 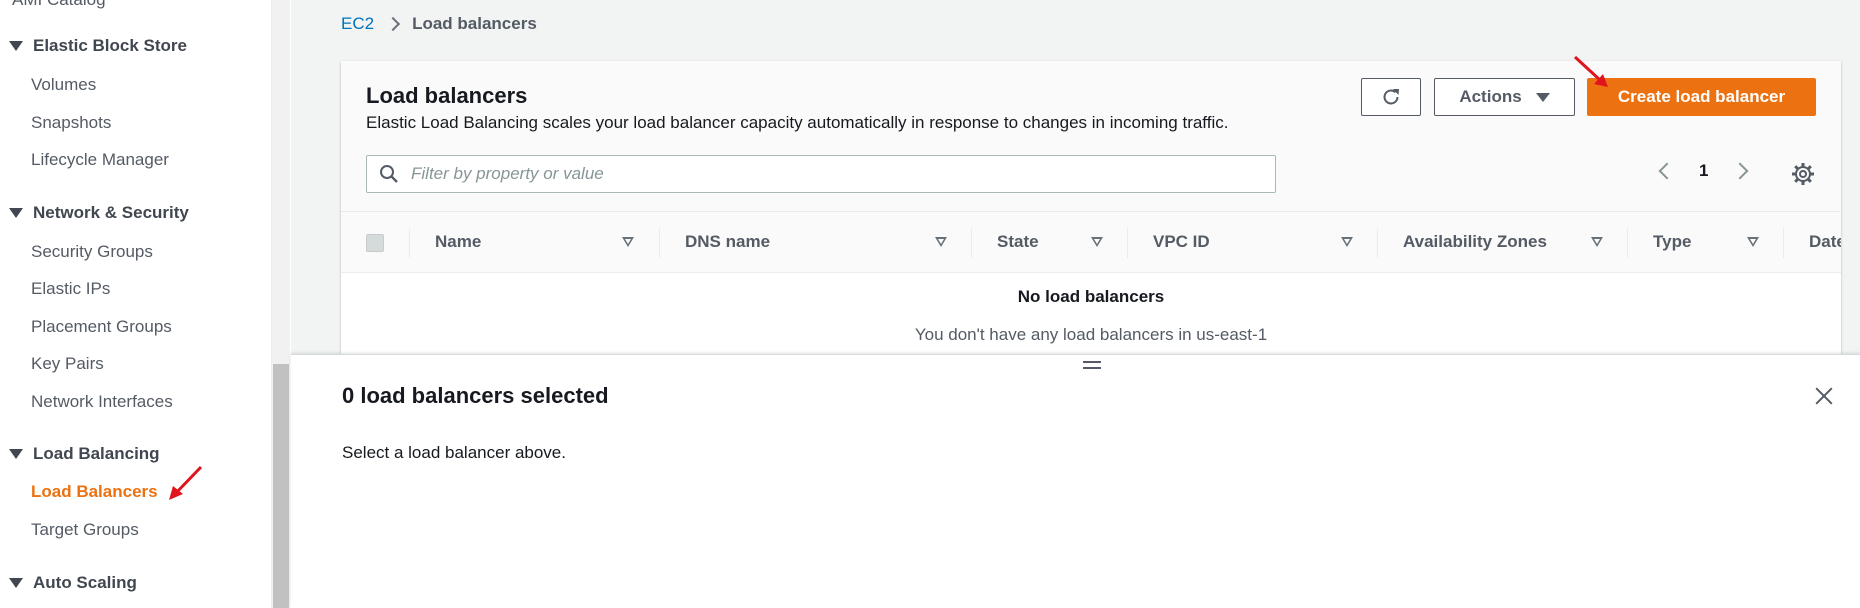 I want to click on sidebar-item-key-pairs: Key Pairs, so click(x=67, y=364).